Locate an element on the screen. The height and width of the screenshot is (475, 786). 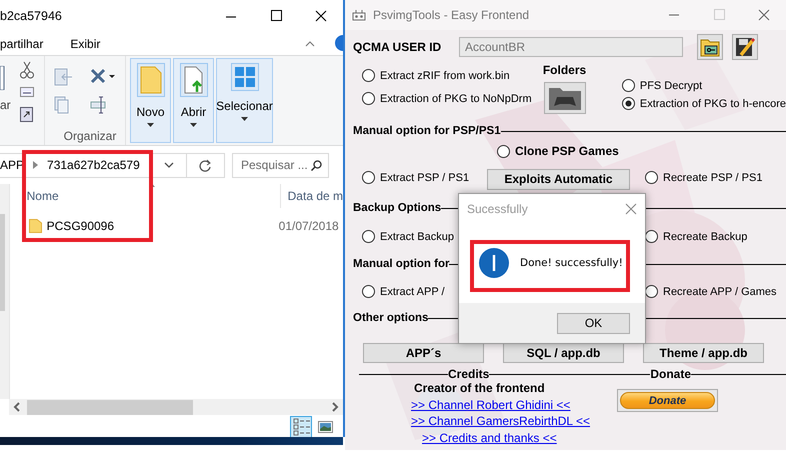
group-label: Organizar is located at coordinates (89, 136).